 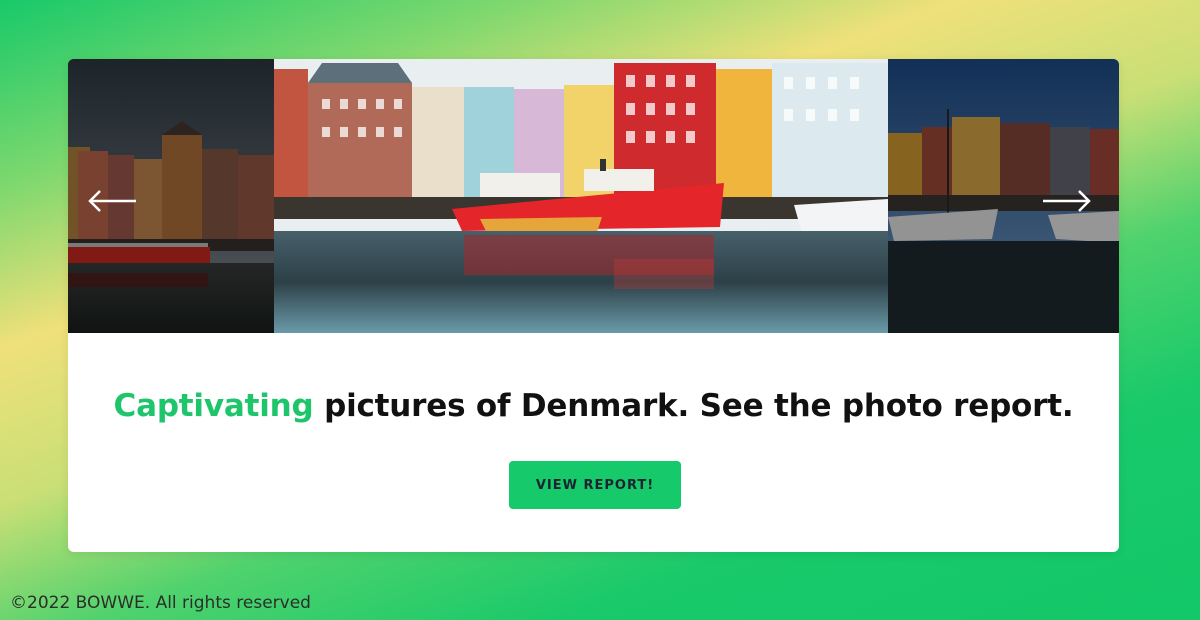 I want to click on arrow-left-icon, so click(x=112, y=201).